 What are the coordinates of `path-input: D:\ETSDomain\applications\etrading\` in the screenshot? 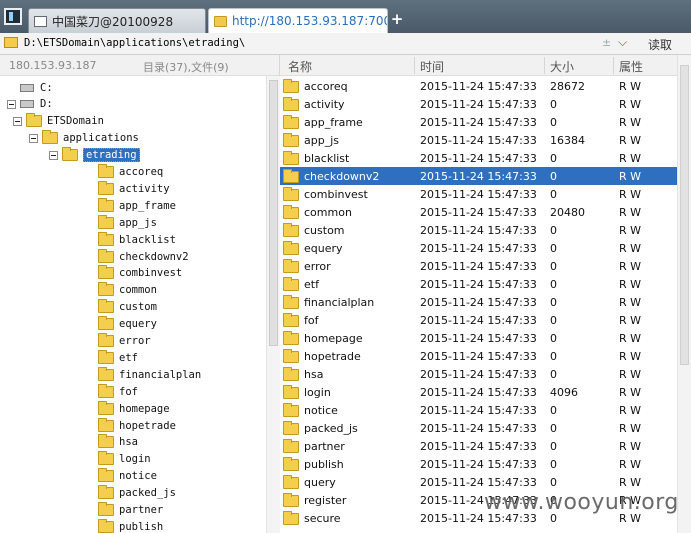 It's located at (134, 43).